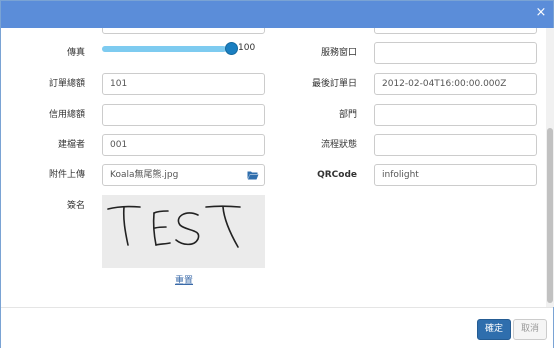 The height and width of the screenshot is (348, 554). I want to click on creator-label: 建檔者, so click(71, 145).